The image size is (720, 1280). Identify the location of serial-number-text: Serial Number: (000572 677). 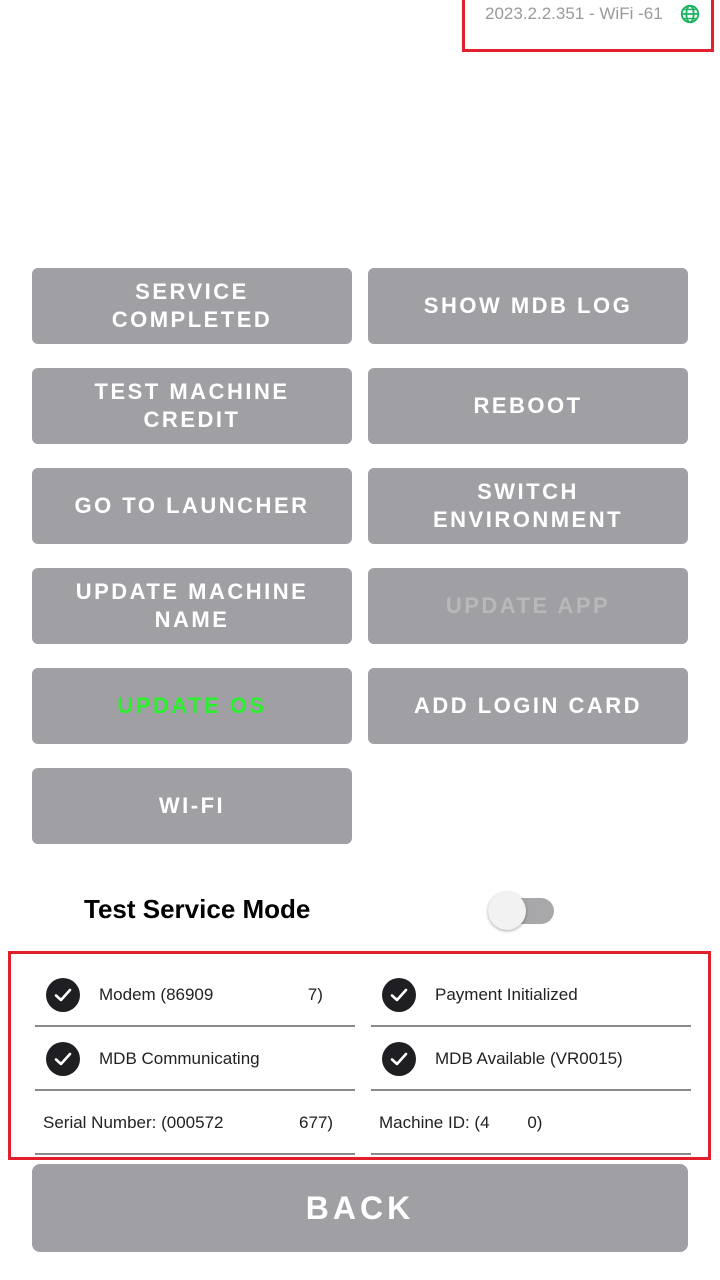
(188, 1122).